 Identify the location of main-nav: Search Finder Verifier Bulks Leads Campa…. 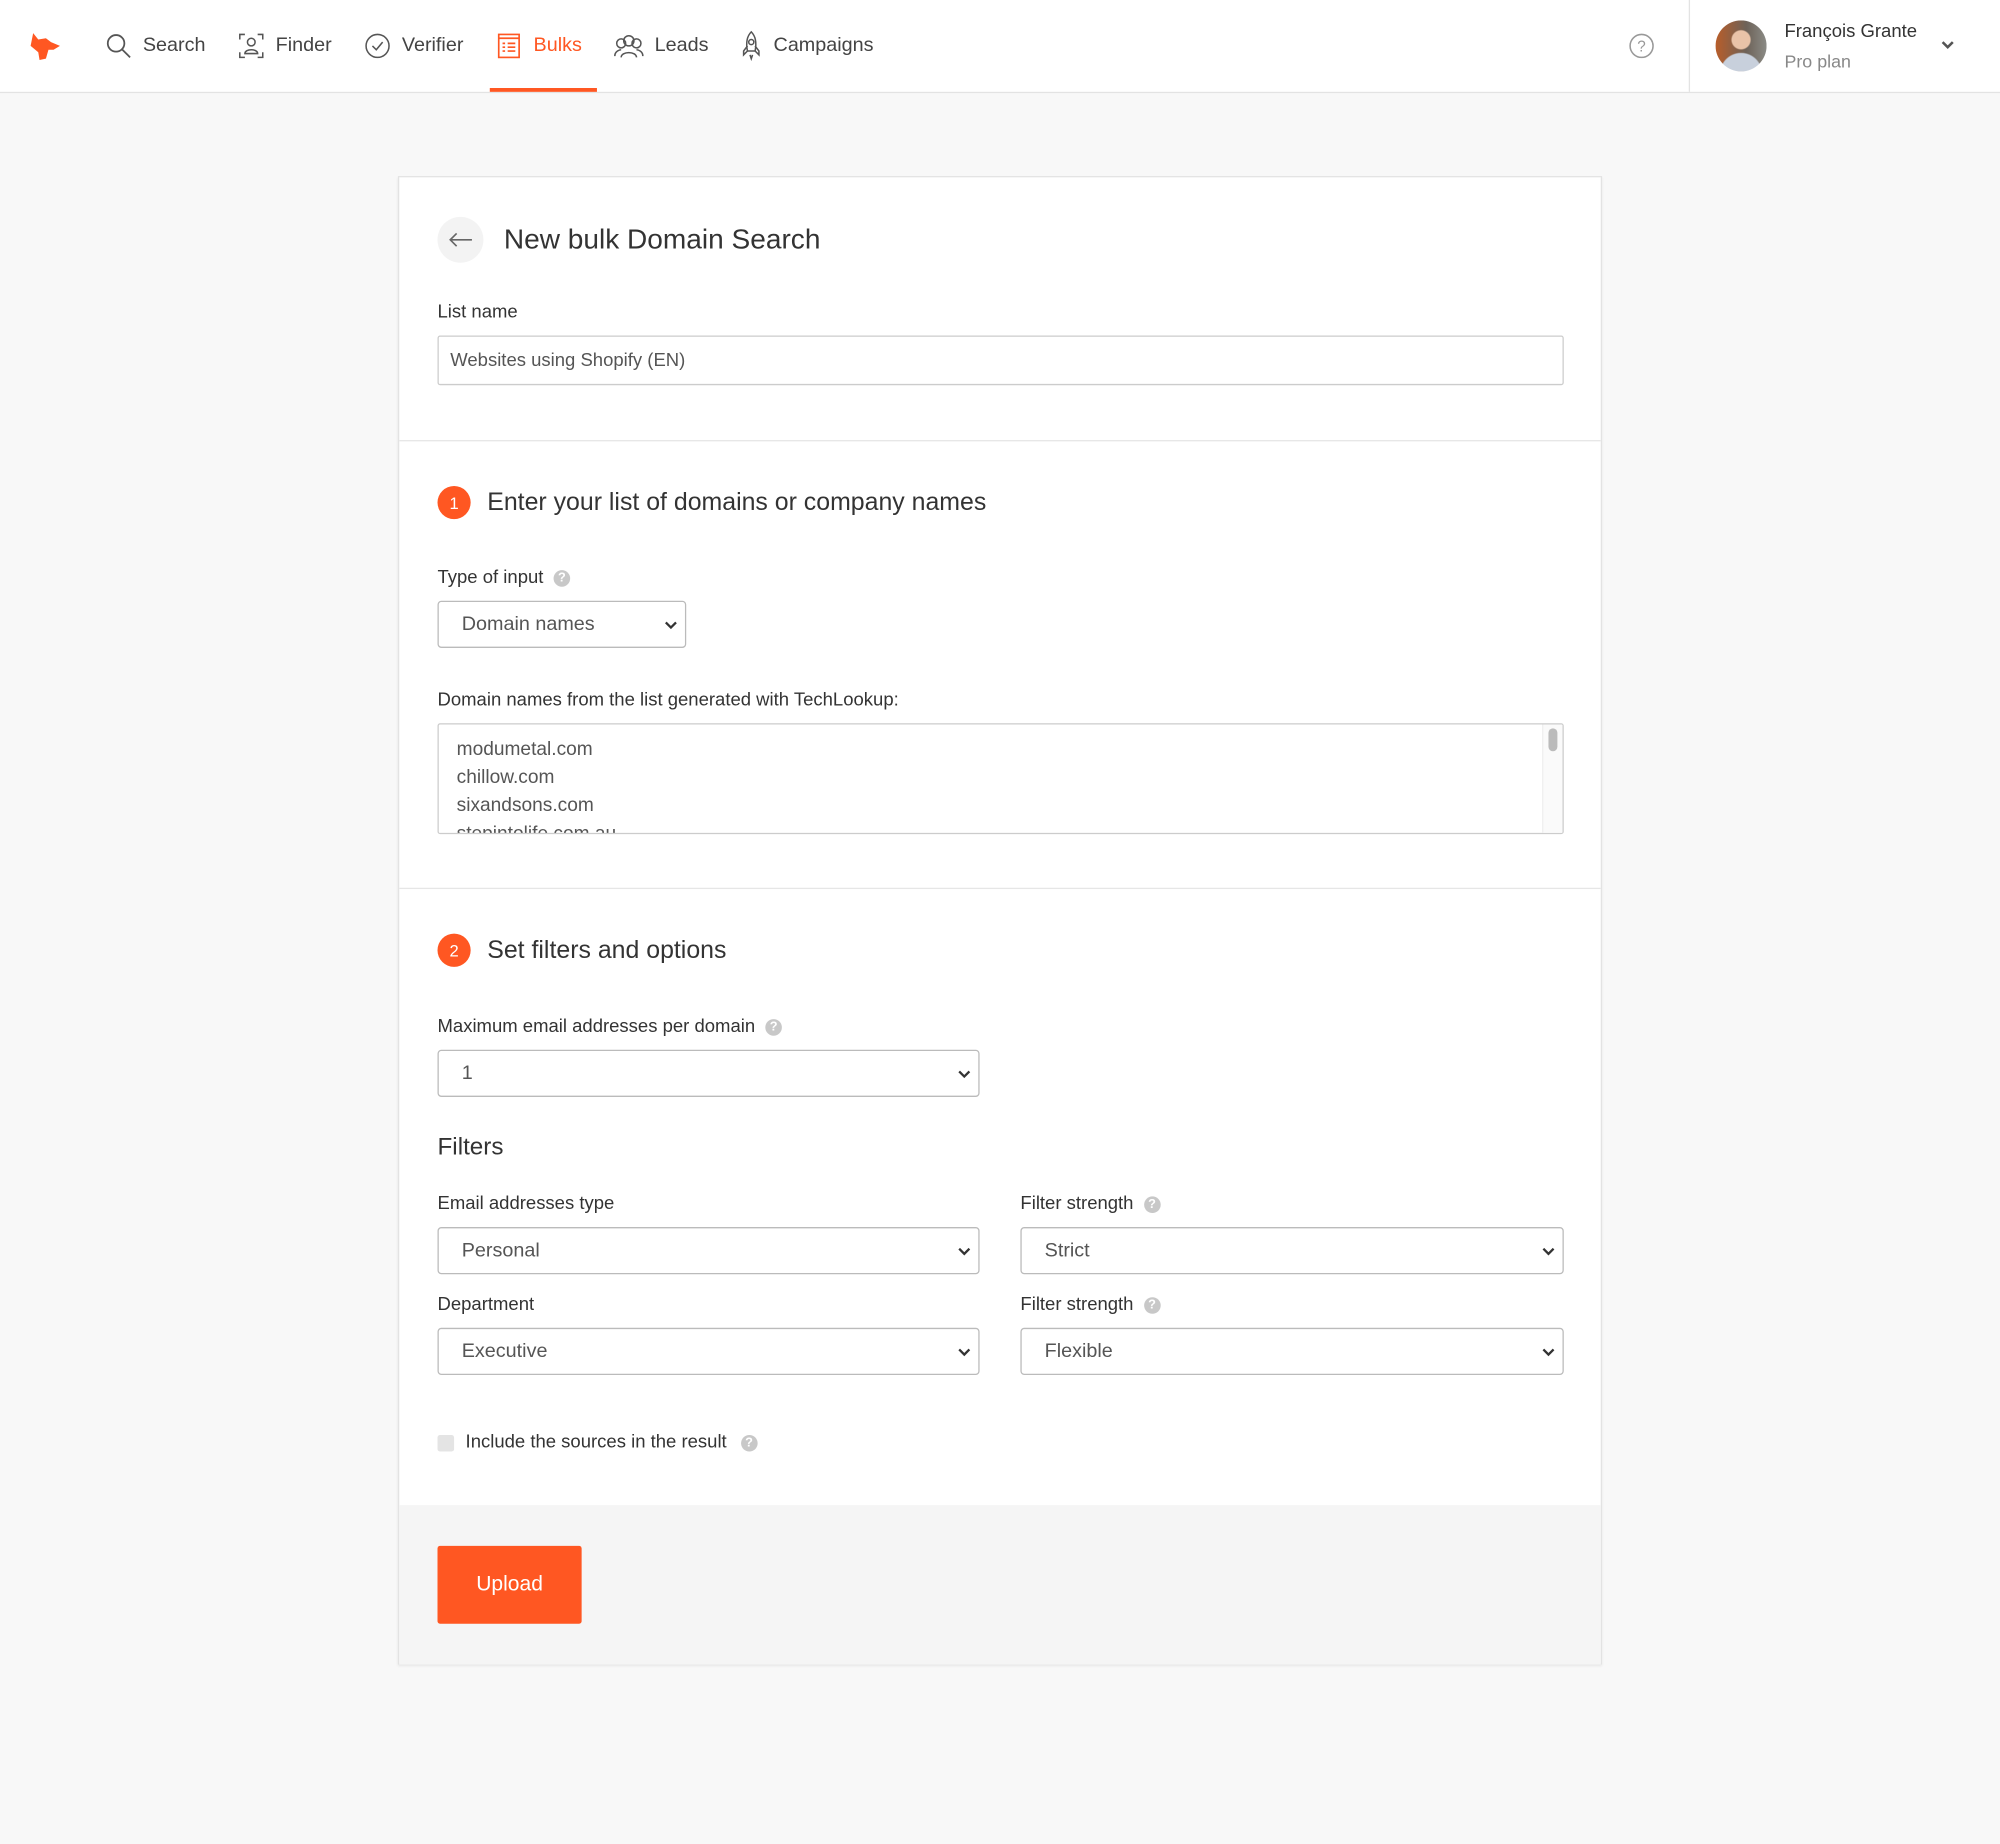
(505, 46).